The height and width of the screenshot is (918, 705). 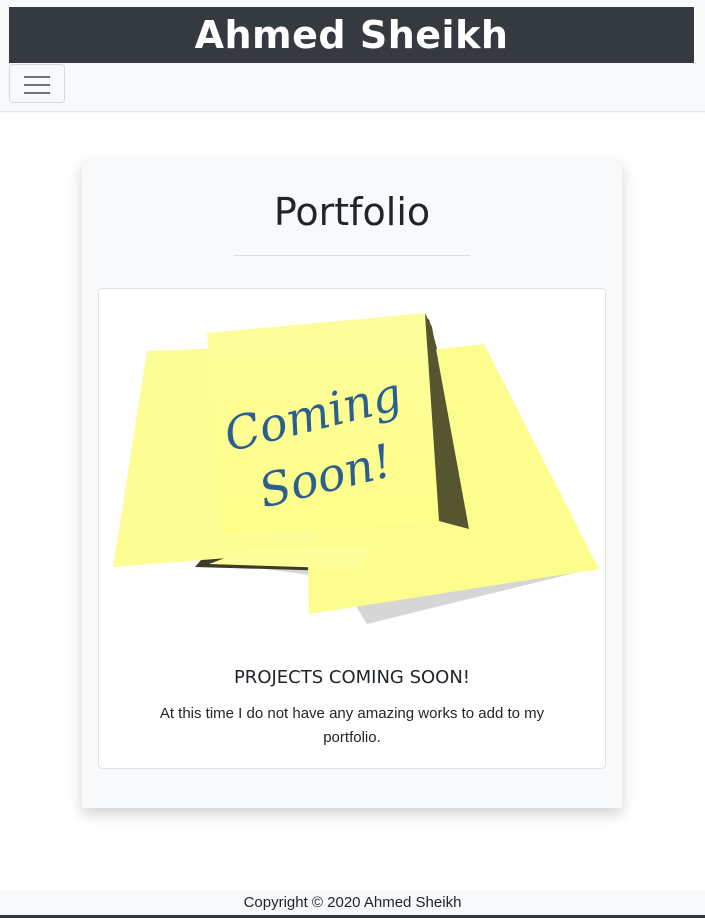 What do you see at coordinates (352, 677) in the screenshot?
I see `card-title: PROJECTS COMING SOON!` at bounding box center [352, 677].